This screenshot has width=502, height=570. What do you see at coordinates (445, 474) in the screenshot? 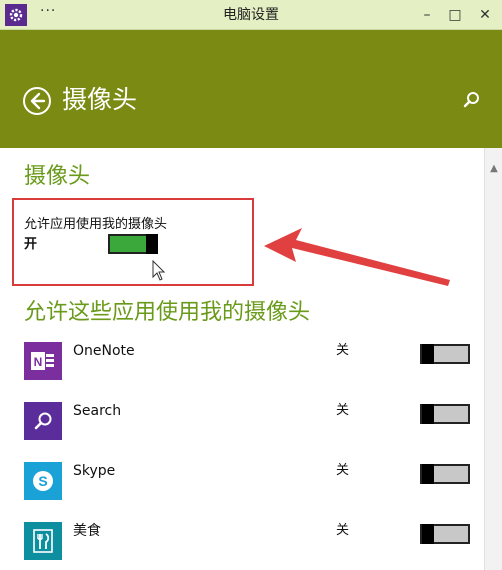
I see `app-toggle-skype` at bounding box center [445, 474].